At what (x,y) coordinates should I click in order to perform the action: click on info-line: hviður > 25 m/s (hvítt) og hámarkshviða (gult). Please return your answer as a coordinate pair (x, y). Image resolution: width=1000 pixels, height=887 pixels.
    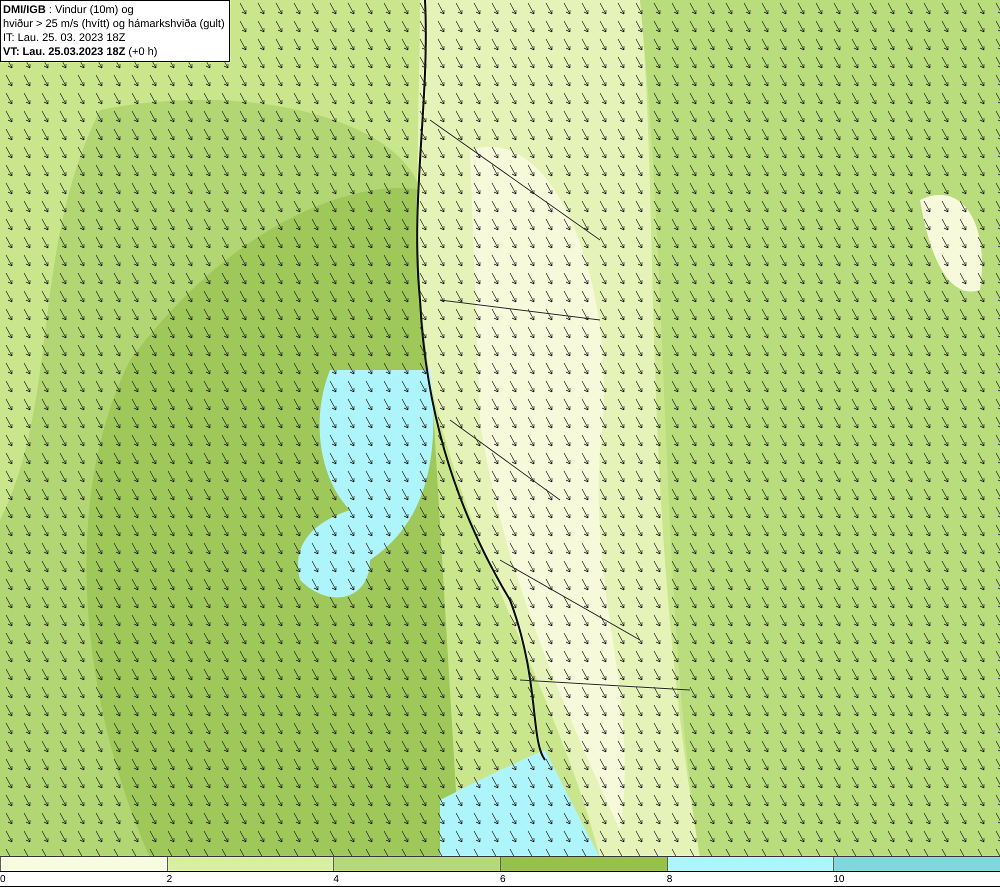
    Looking at the image, I should click on (114, 24).